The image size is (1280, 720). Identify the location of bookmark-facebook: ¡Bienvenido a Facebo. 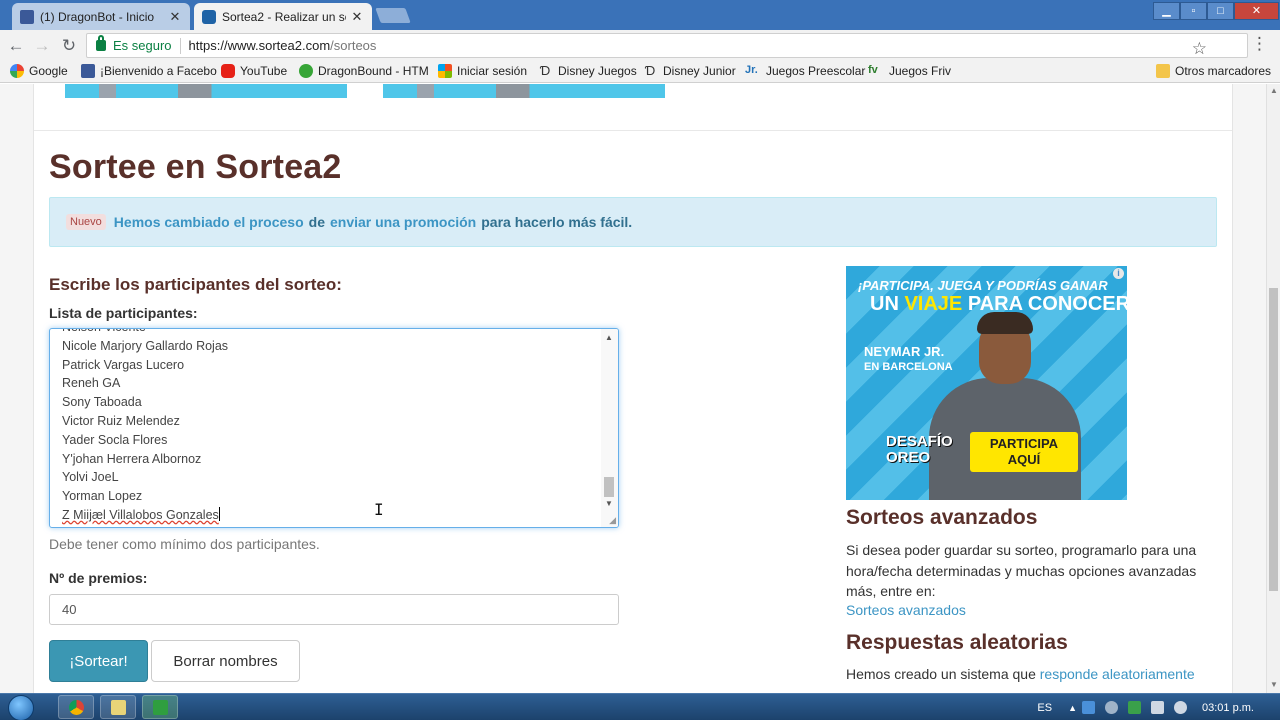
(149, 71).